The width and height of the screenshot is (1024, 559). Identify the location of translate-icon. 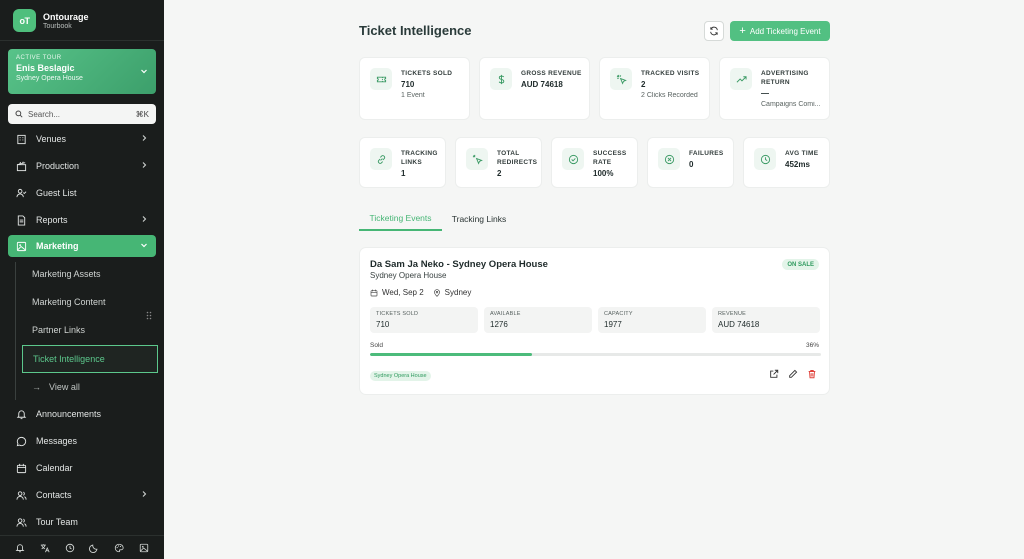
(45, 548).